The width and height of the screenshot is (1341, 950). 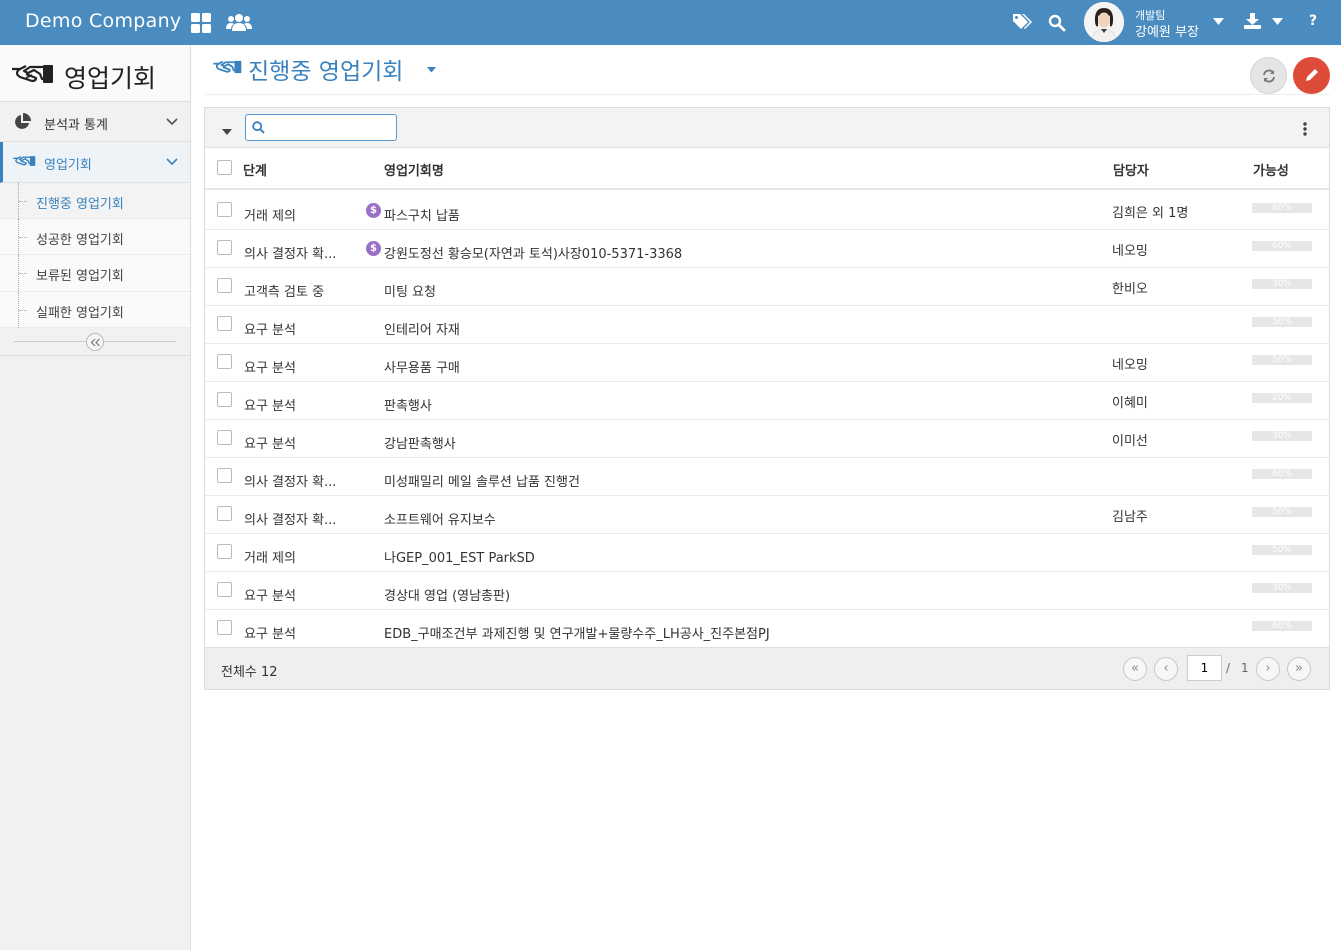 I want to click on table-row: 의사 결정자 확... 소프트웨어 유지보수 김남주 50%, so click(x=767, y=515).